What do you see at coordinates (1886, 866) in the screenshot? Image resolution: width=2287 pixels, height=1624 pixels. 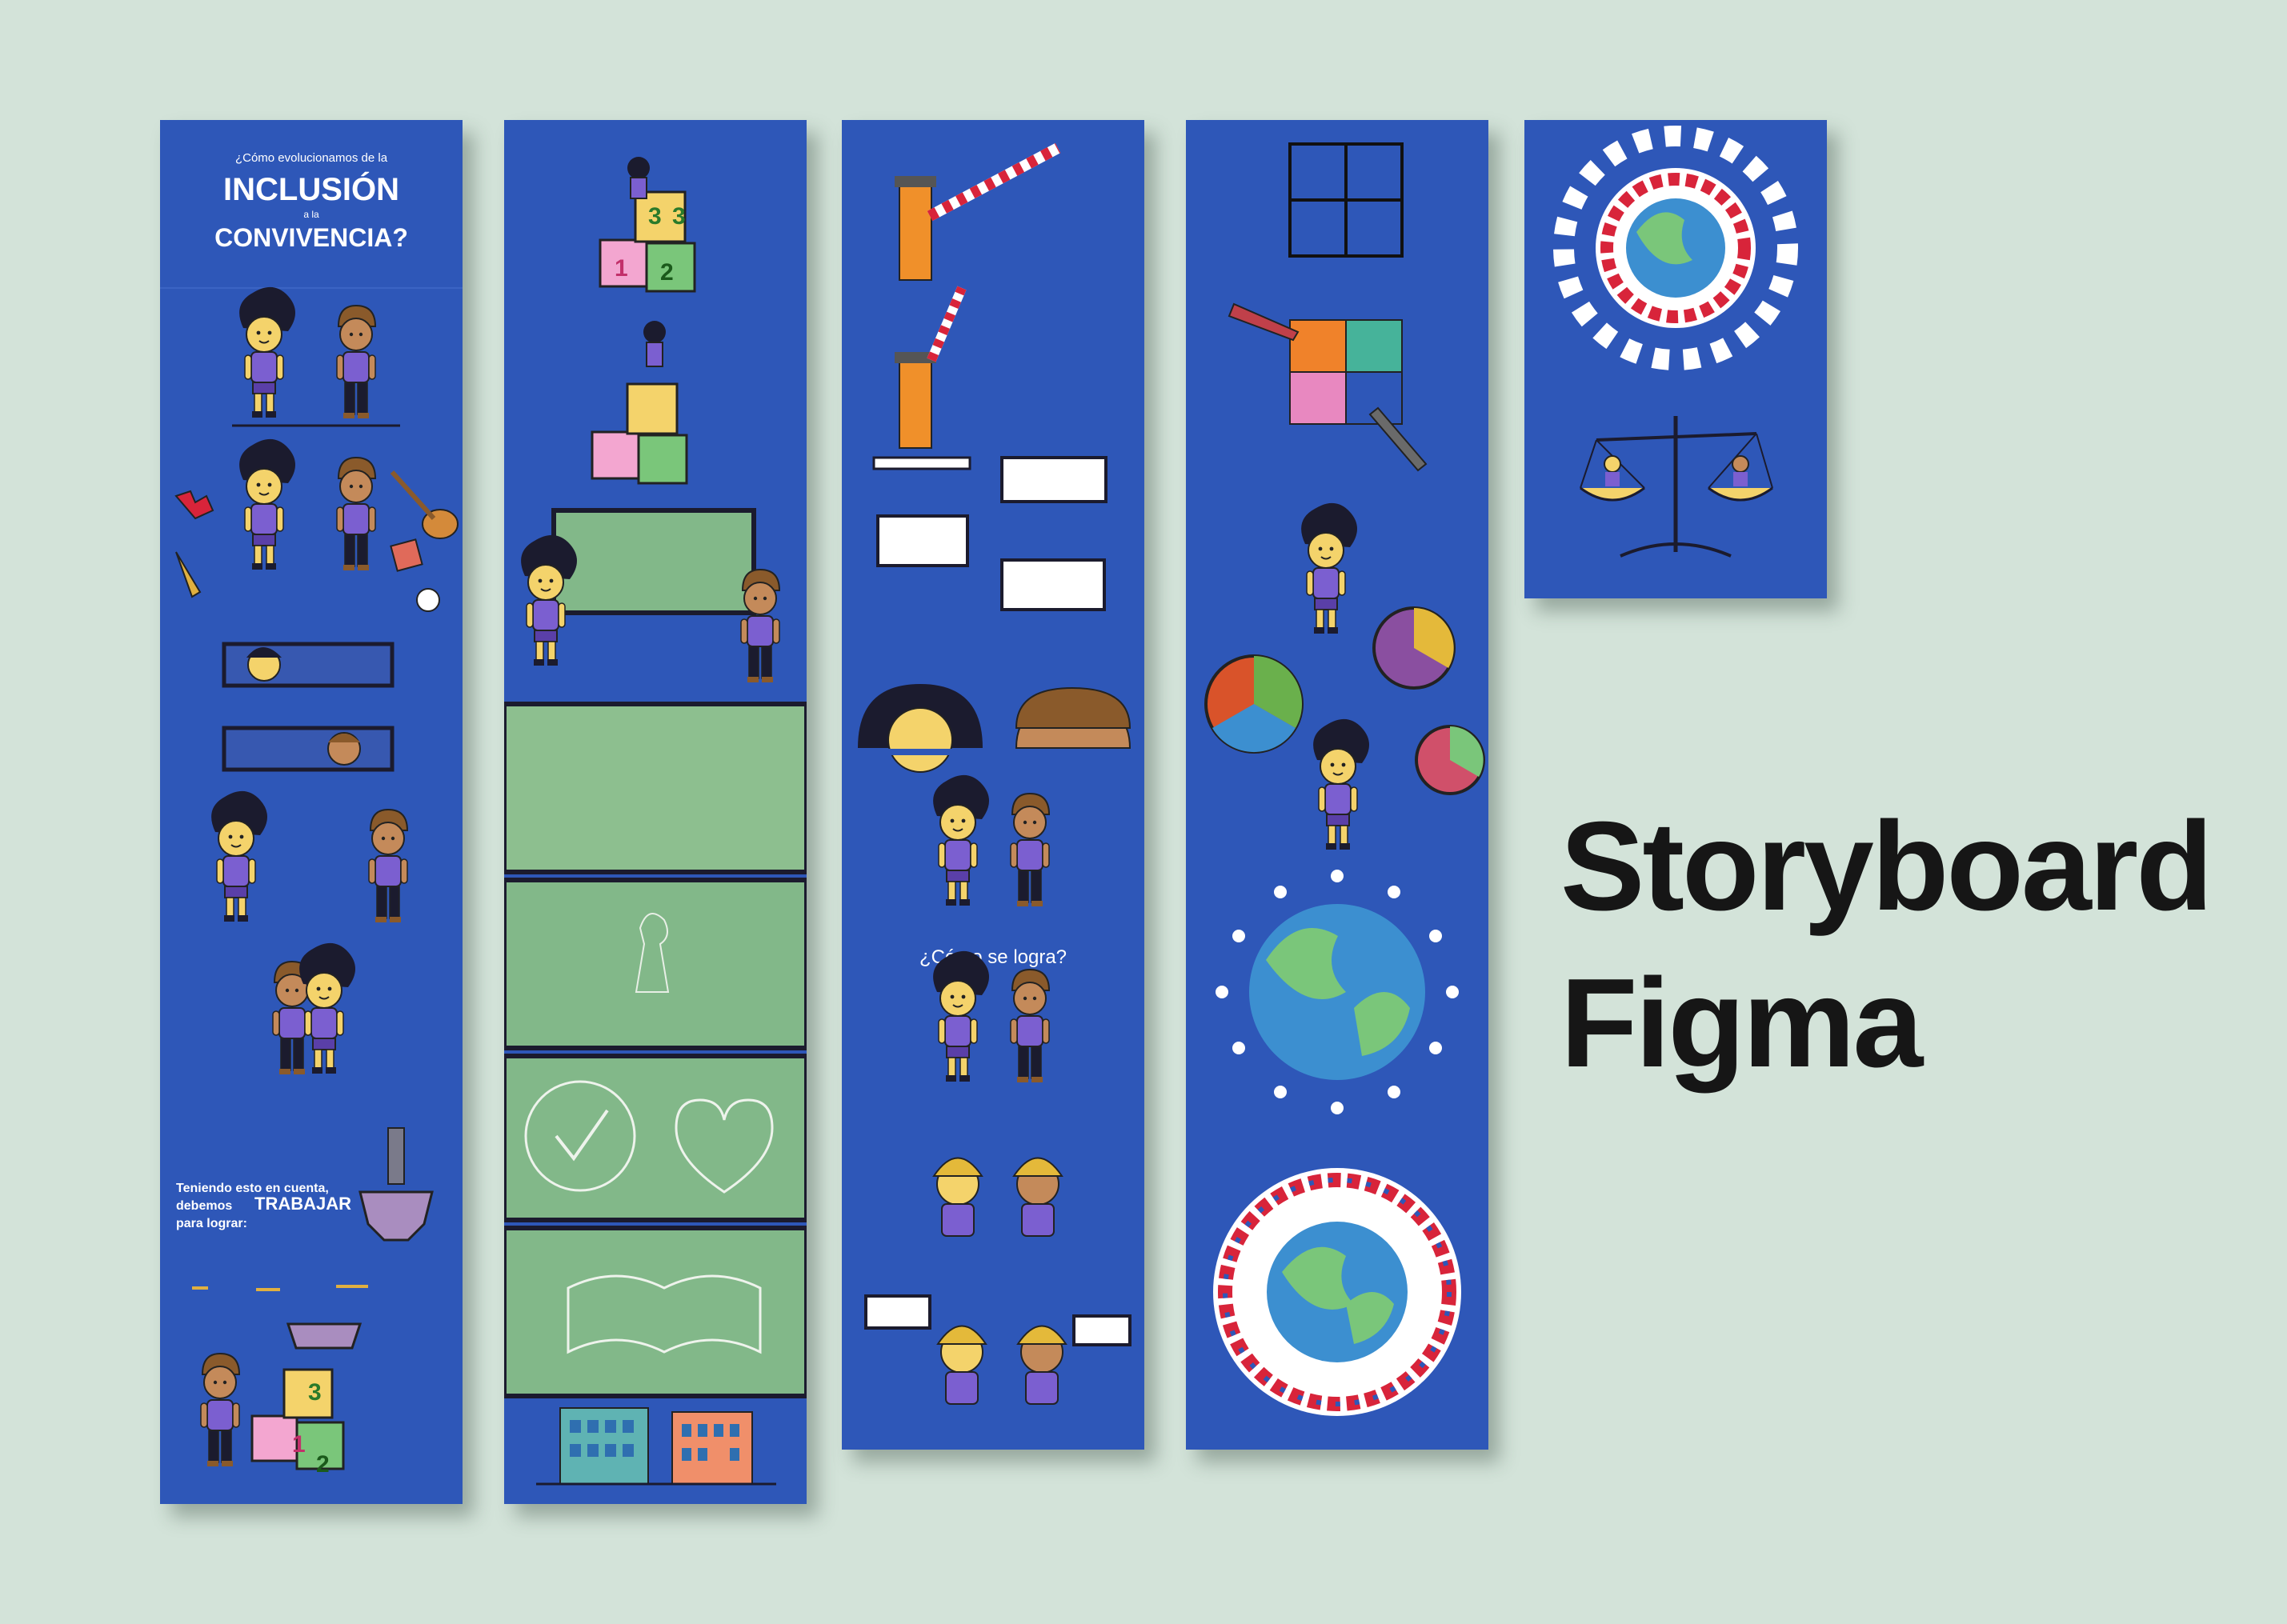 I see `heading-line-1: Storyboard` at bounding box center [1886, 866].